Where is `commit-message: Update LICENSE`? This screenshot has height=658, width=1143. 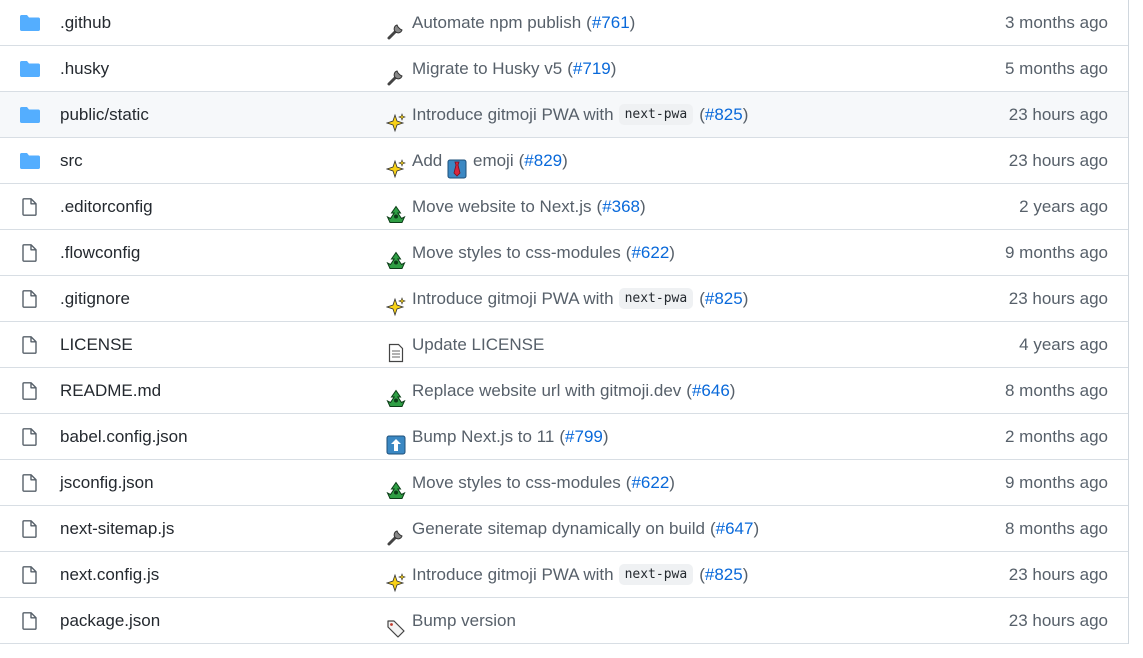 commit-message: Update LICENSE is located at coordinates (465, 344).